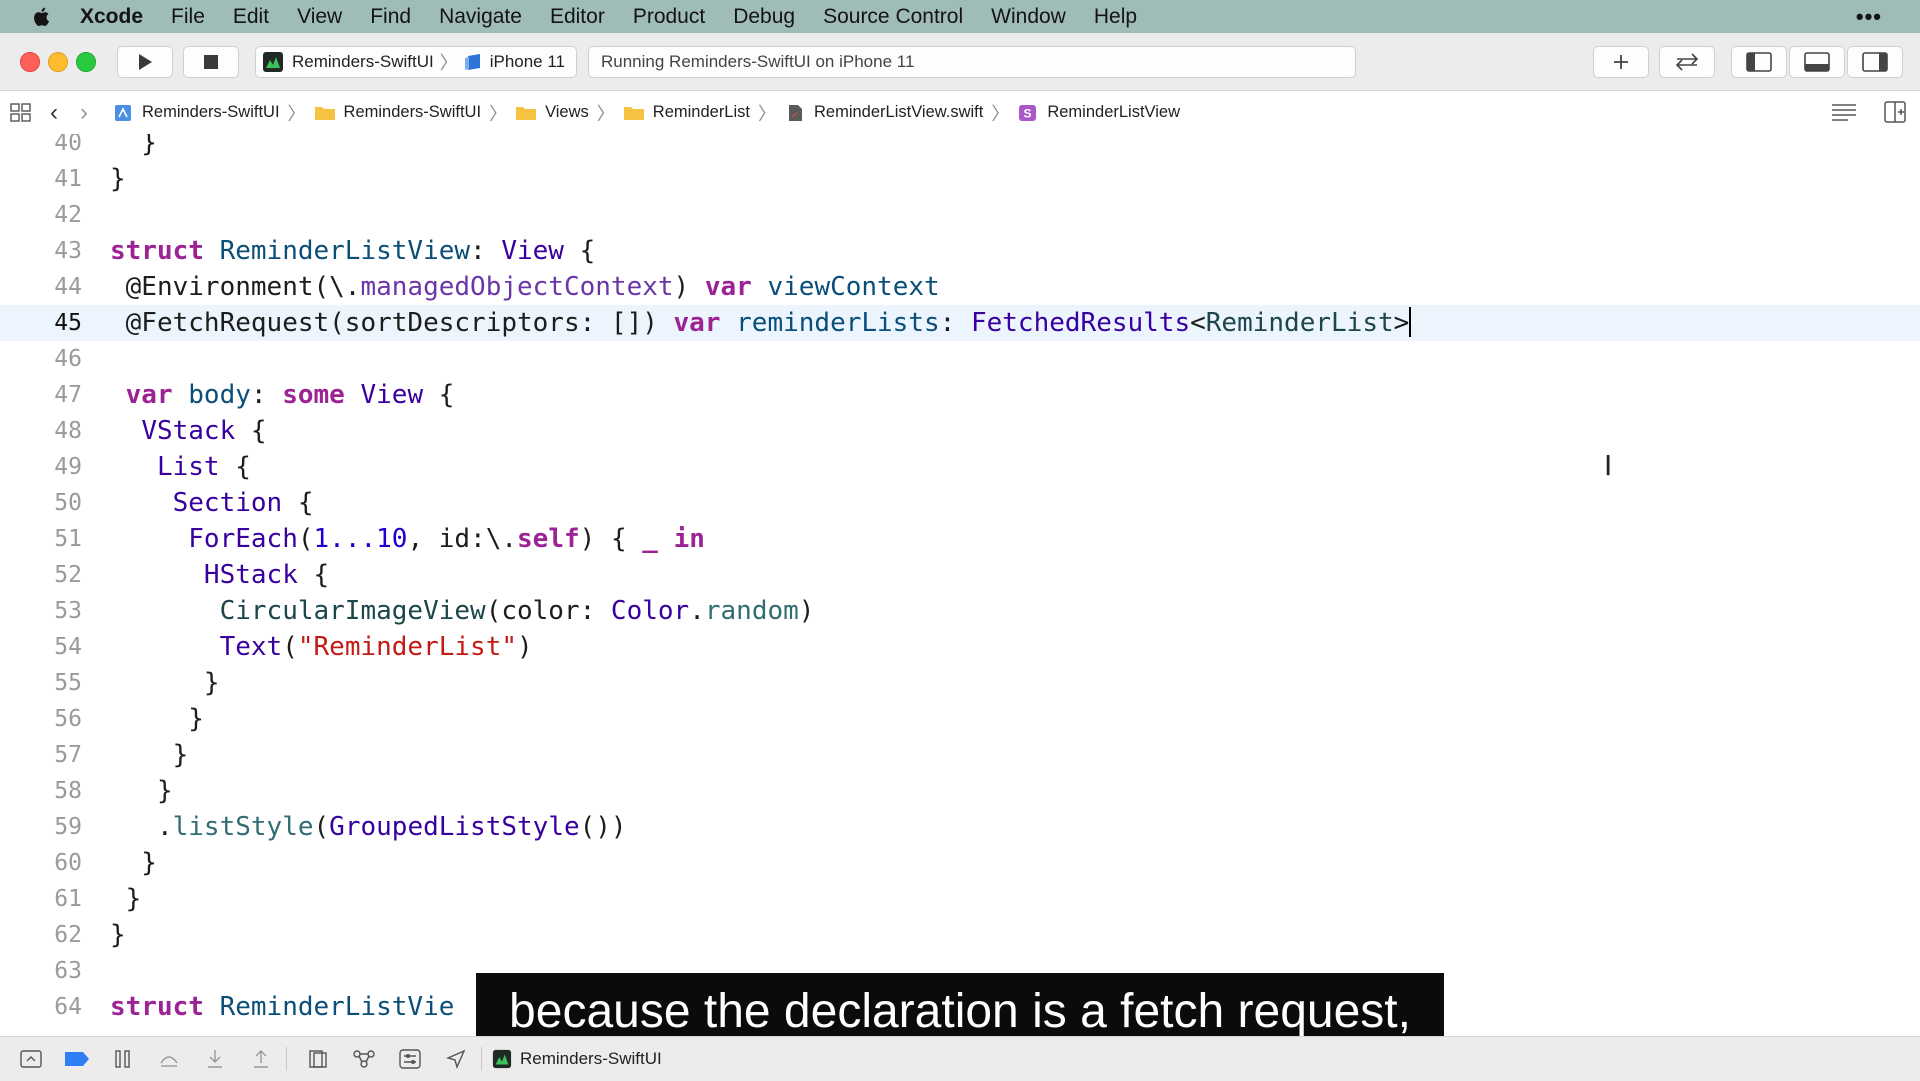  I want to click on editor-options-icon, so click(1844, 112).